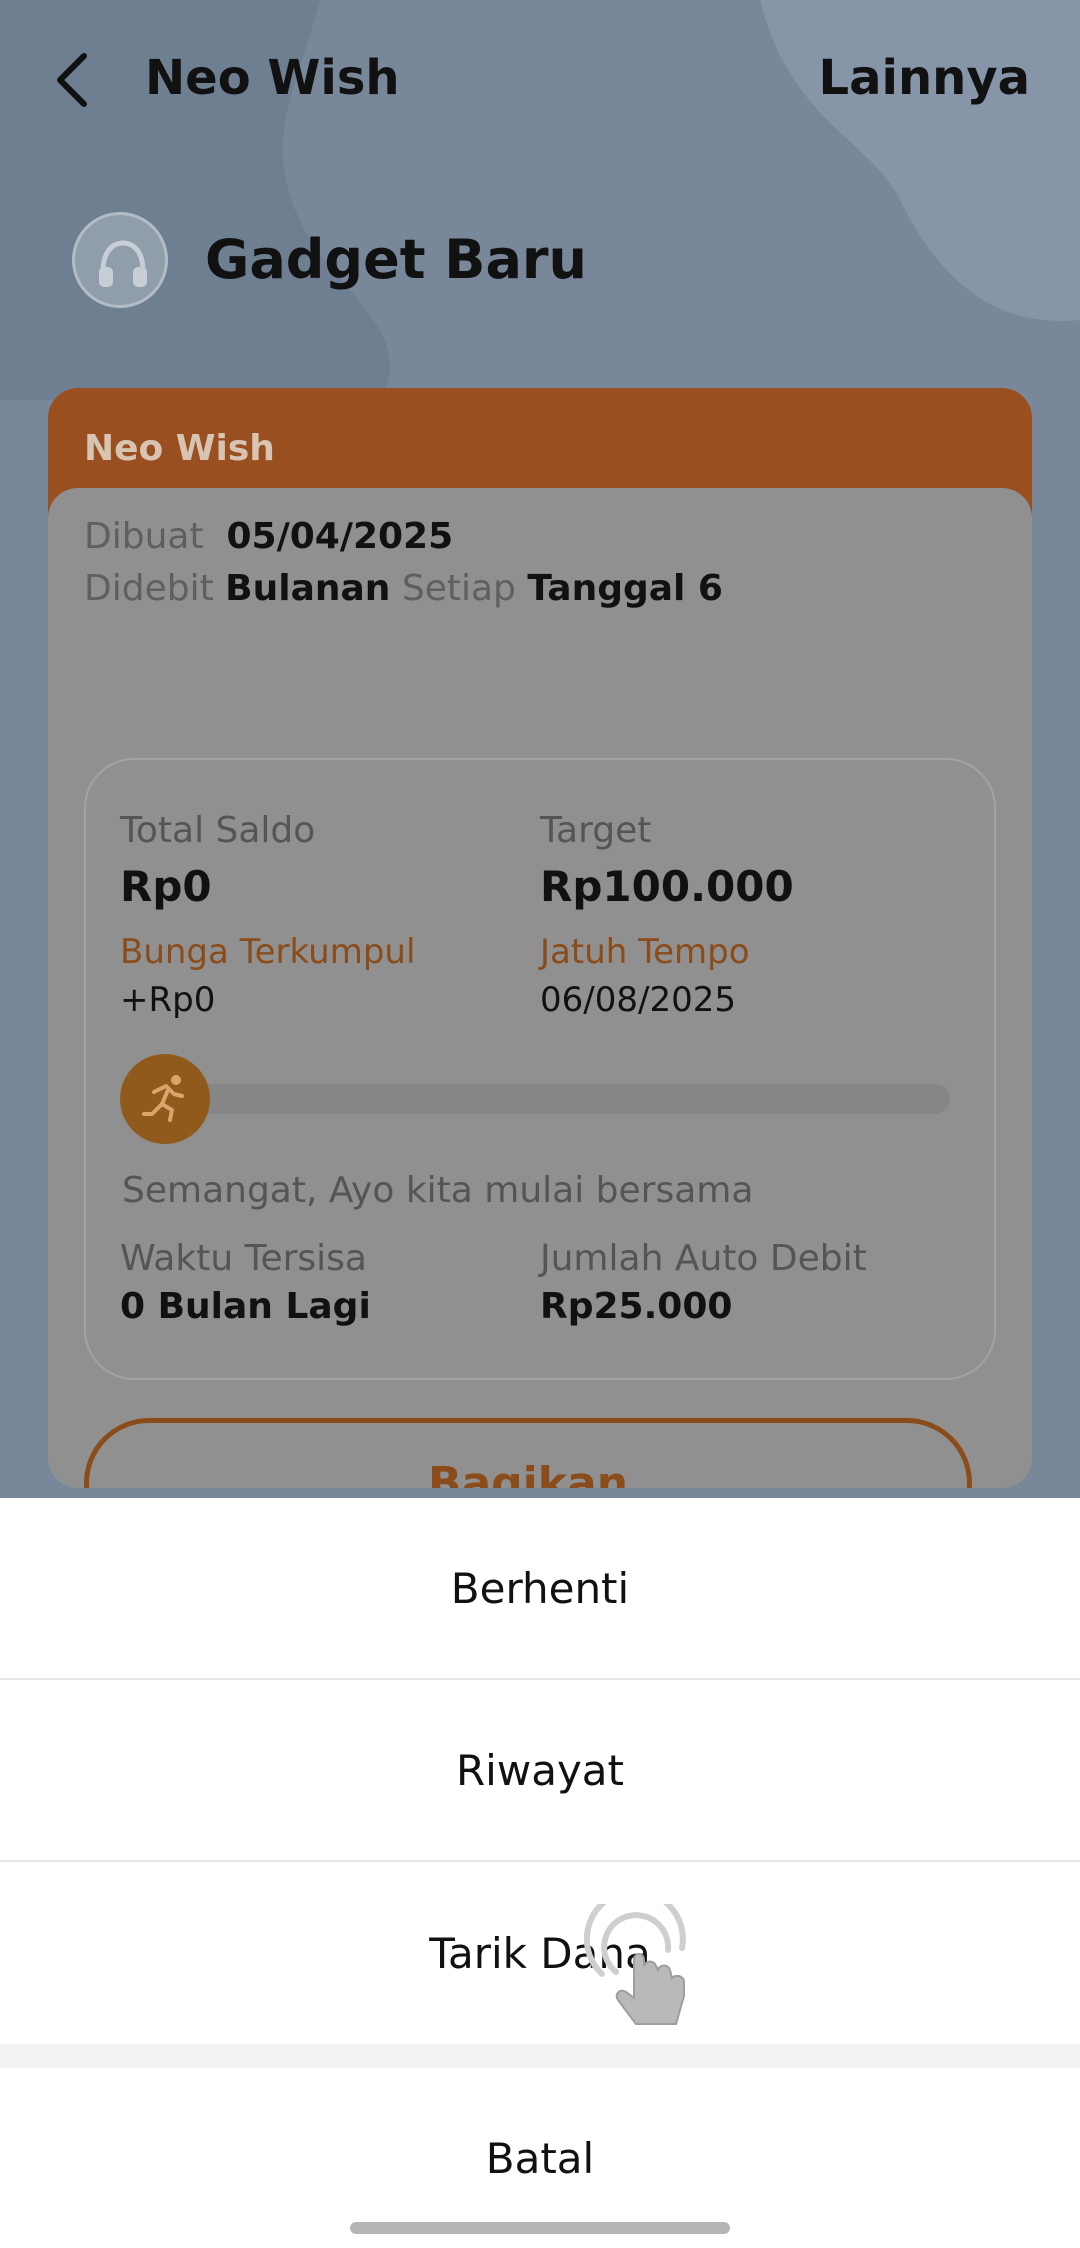 The image size is (1080, 2248). What do you see at coordinates (123, 263) in the screenshot?
I see `headphones-icon` at bounding box center [123, 263].